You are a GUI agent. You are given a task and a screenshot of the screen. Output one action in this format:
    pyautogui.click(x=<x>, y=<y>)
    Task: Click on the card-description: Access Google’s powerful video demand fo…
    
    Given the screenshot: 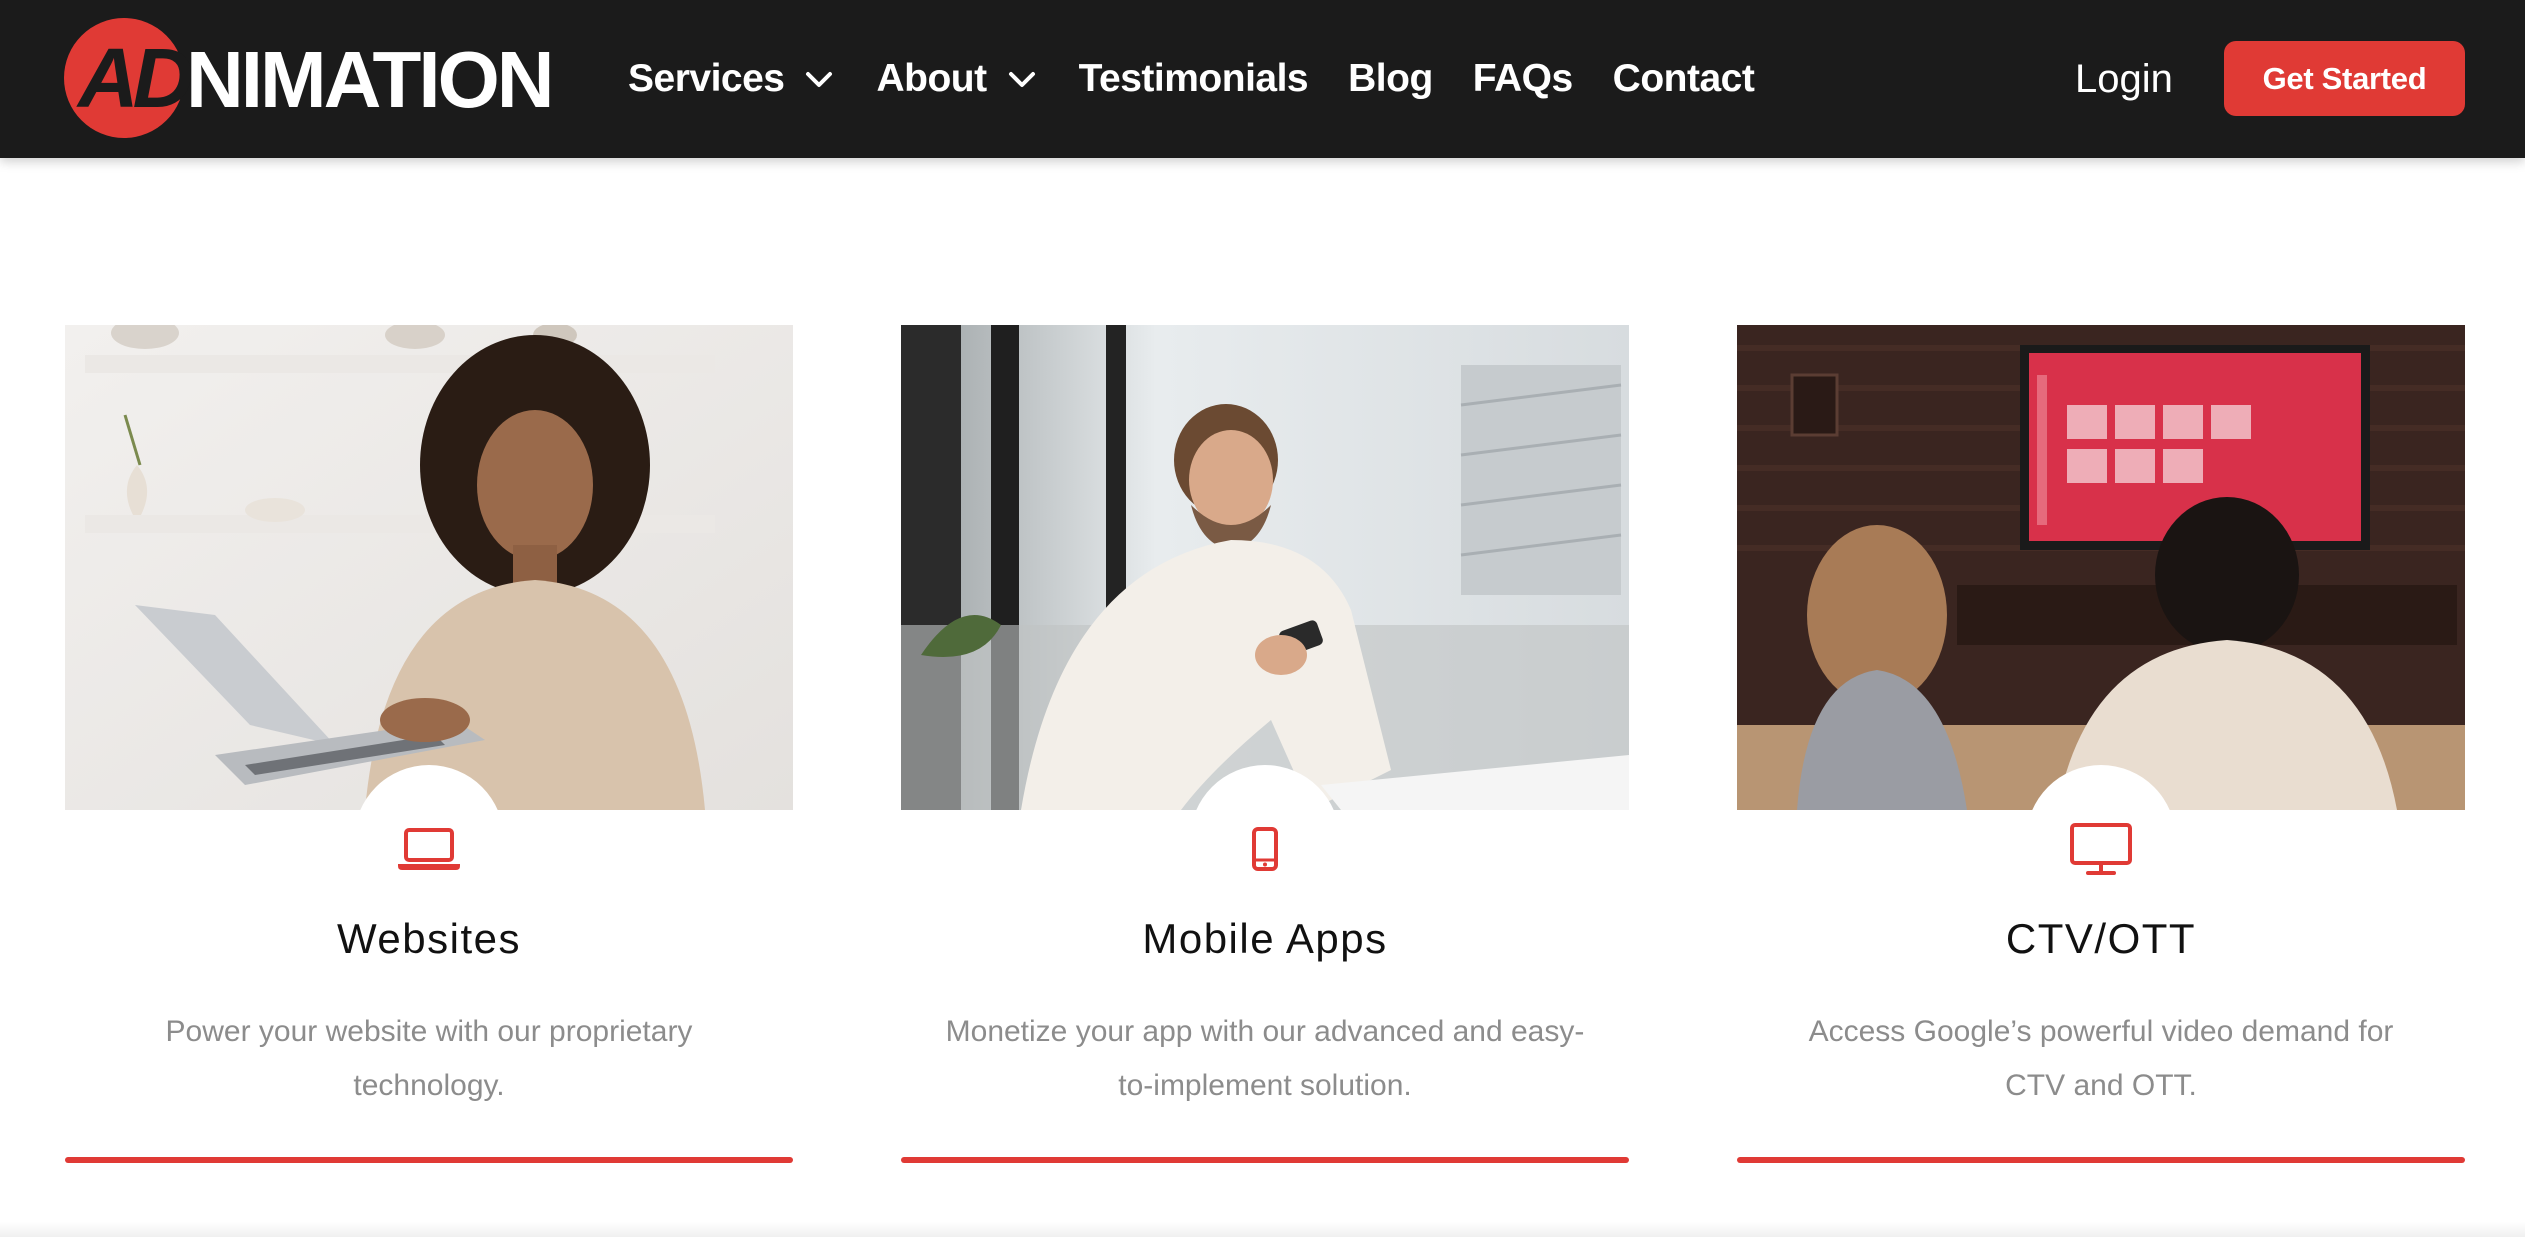 What is the action you would take?
    pyautogui.click(x=2101, y=1058)
    